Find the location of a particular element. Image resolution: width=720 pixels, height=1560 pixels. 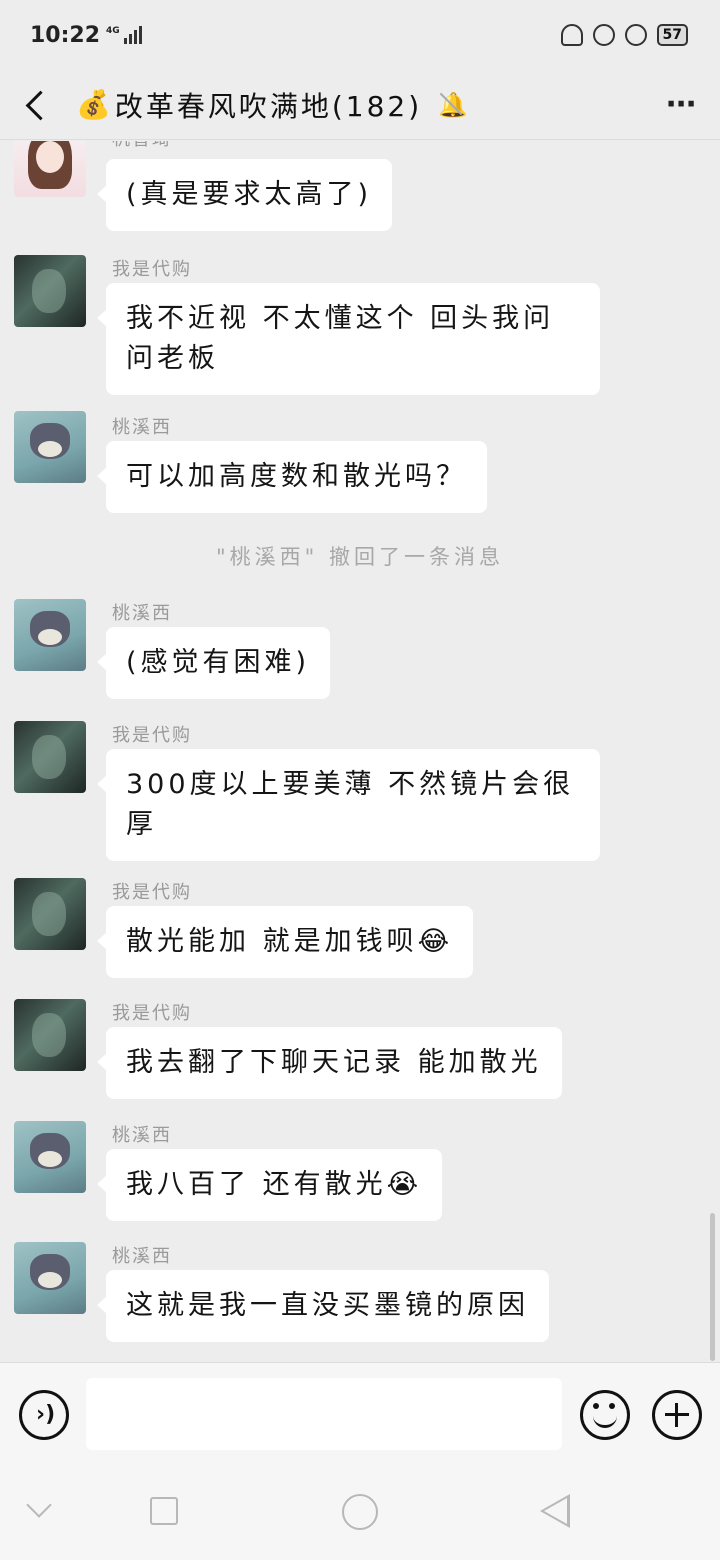

alarm-icon is located at coordinates (635, 35).